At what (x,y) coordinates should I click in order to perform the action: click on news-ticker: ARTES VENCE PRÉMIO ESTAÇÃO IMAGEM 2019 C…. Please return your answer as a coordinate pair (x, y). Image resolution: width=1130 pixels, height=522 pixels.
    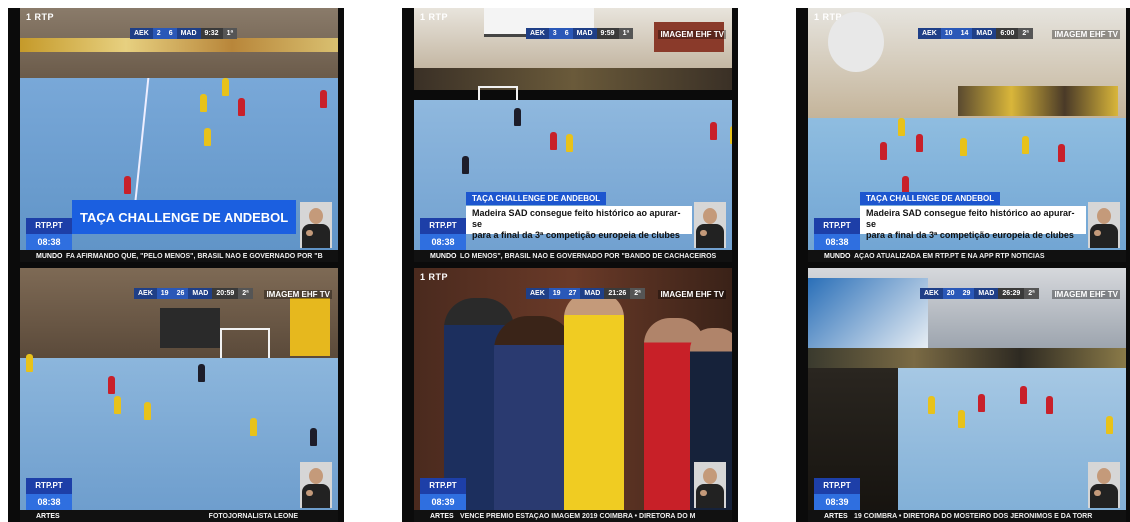
    Looking at the image, I should click on (573, 516).